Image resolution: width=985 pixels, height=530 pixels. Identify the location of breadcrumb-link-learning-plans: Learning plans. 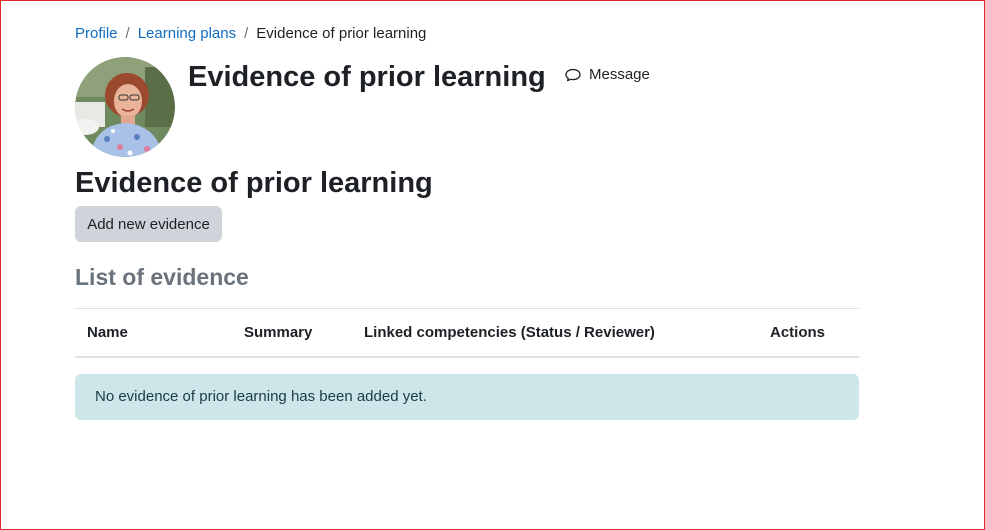
(187, 34).